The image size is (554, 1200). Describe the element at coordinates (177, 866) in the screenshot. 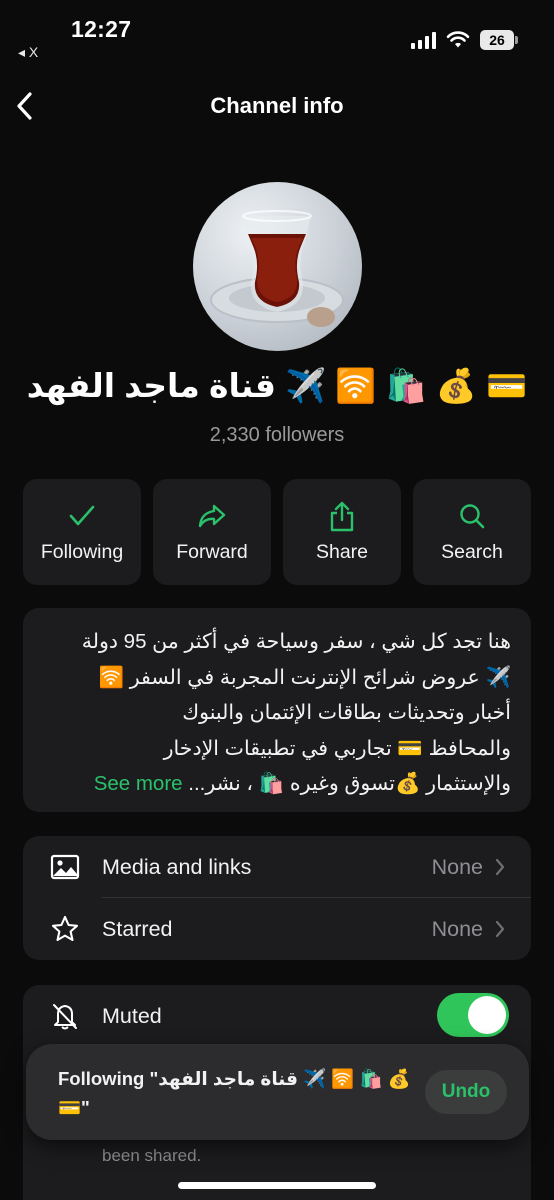

I see `media-and-links-label: Media and links` at that location.